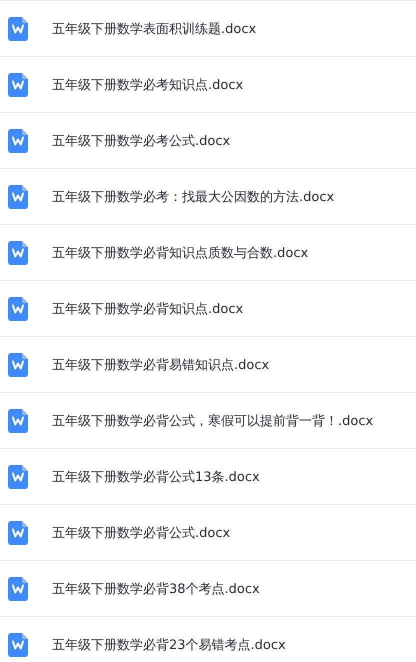  Describe the element at coordinates (169, 645) in the screenshot. I see `file-name: 五年级下册数学必背23个易错考点.docx` at that location.